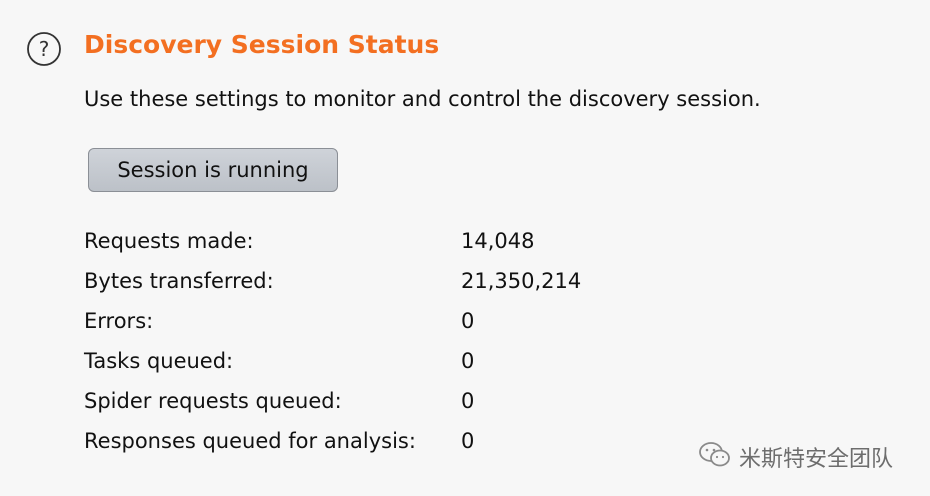  What do you see at coordinates (169, 241) in the screenshot?
I see `stat-label: Requests made:` at bounding box center [169, 241].